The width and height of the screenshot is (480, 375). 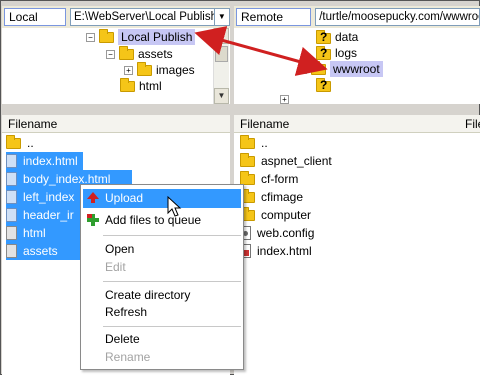 I want to click on scroll-down-icon: ▼, so click(x=221, y=96).